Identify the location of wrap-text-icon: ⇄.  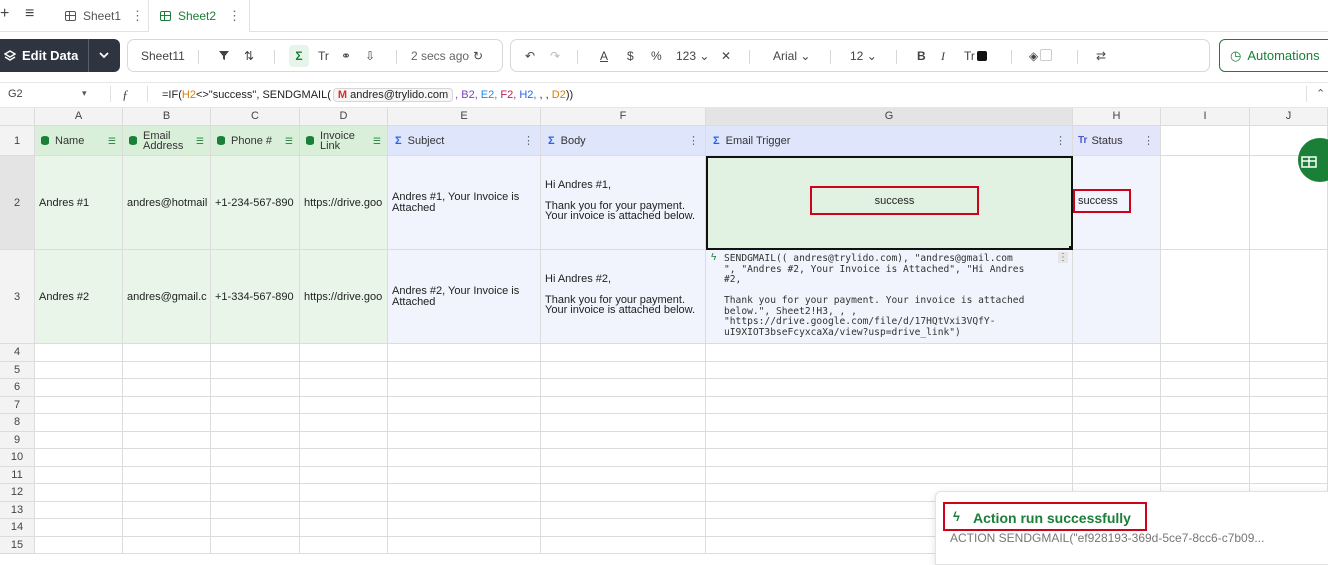
(1101, 56).